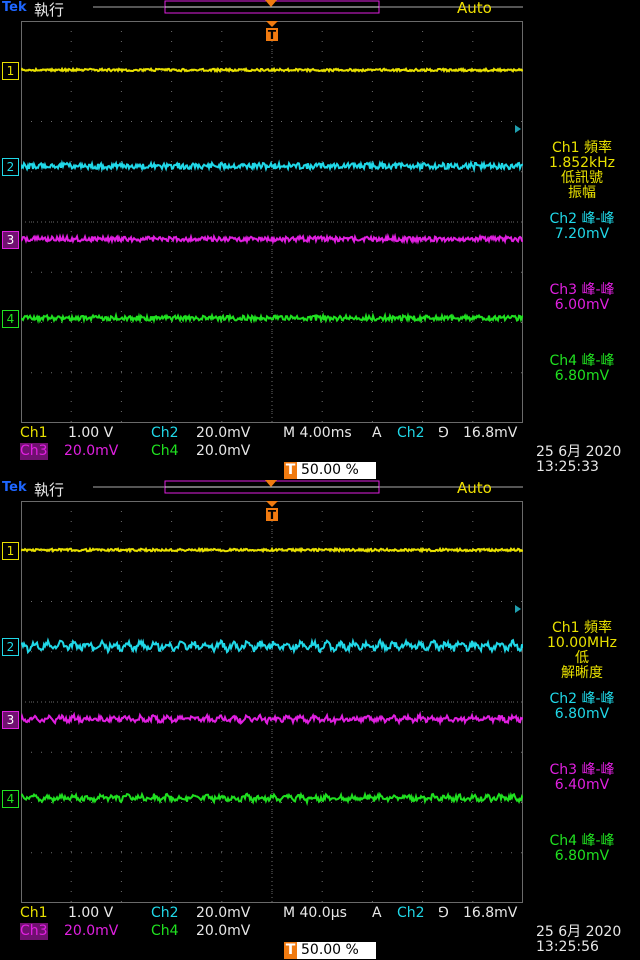 The height and width of the screenshot is (960, 640). I want to click on measurement-line: 1.852kHz, so click(582, 163).